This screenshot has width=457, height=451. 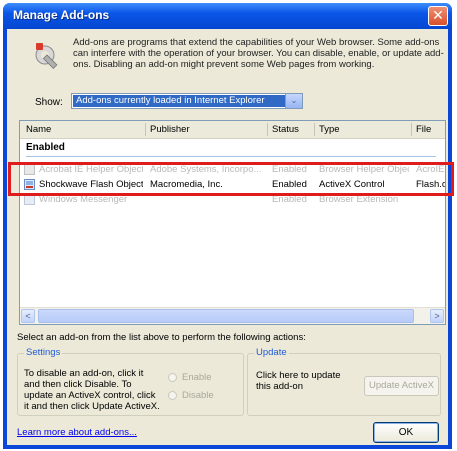 What do you see at coordinates (28, 316) in the screenshot?
I see `scroll-left-button: <` at bounding box center [28, 316].